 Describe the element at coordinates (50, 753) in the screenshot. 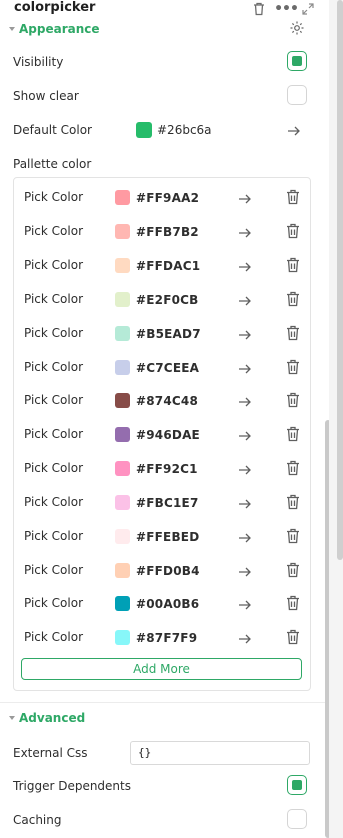

I see `external-css-label: External Css` at that location.